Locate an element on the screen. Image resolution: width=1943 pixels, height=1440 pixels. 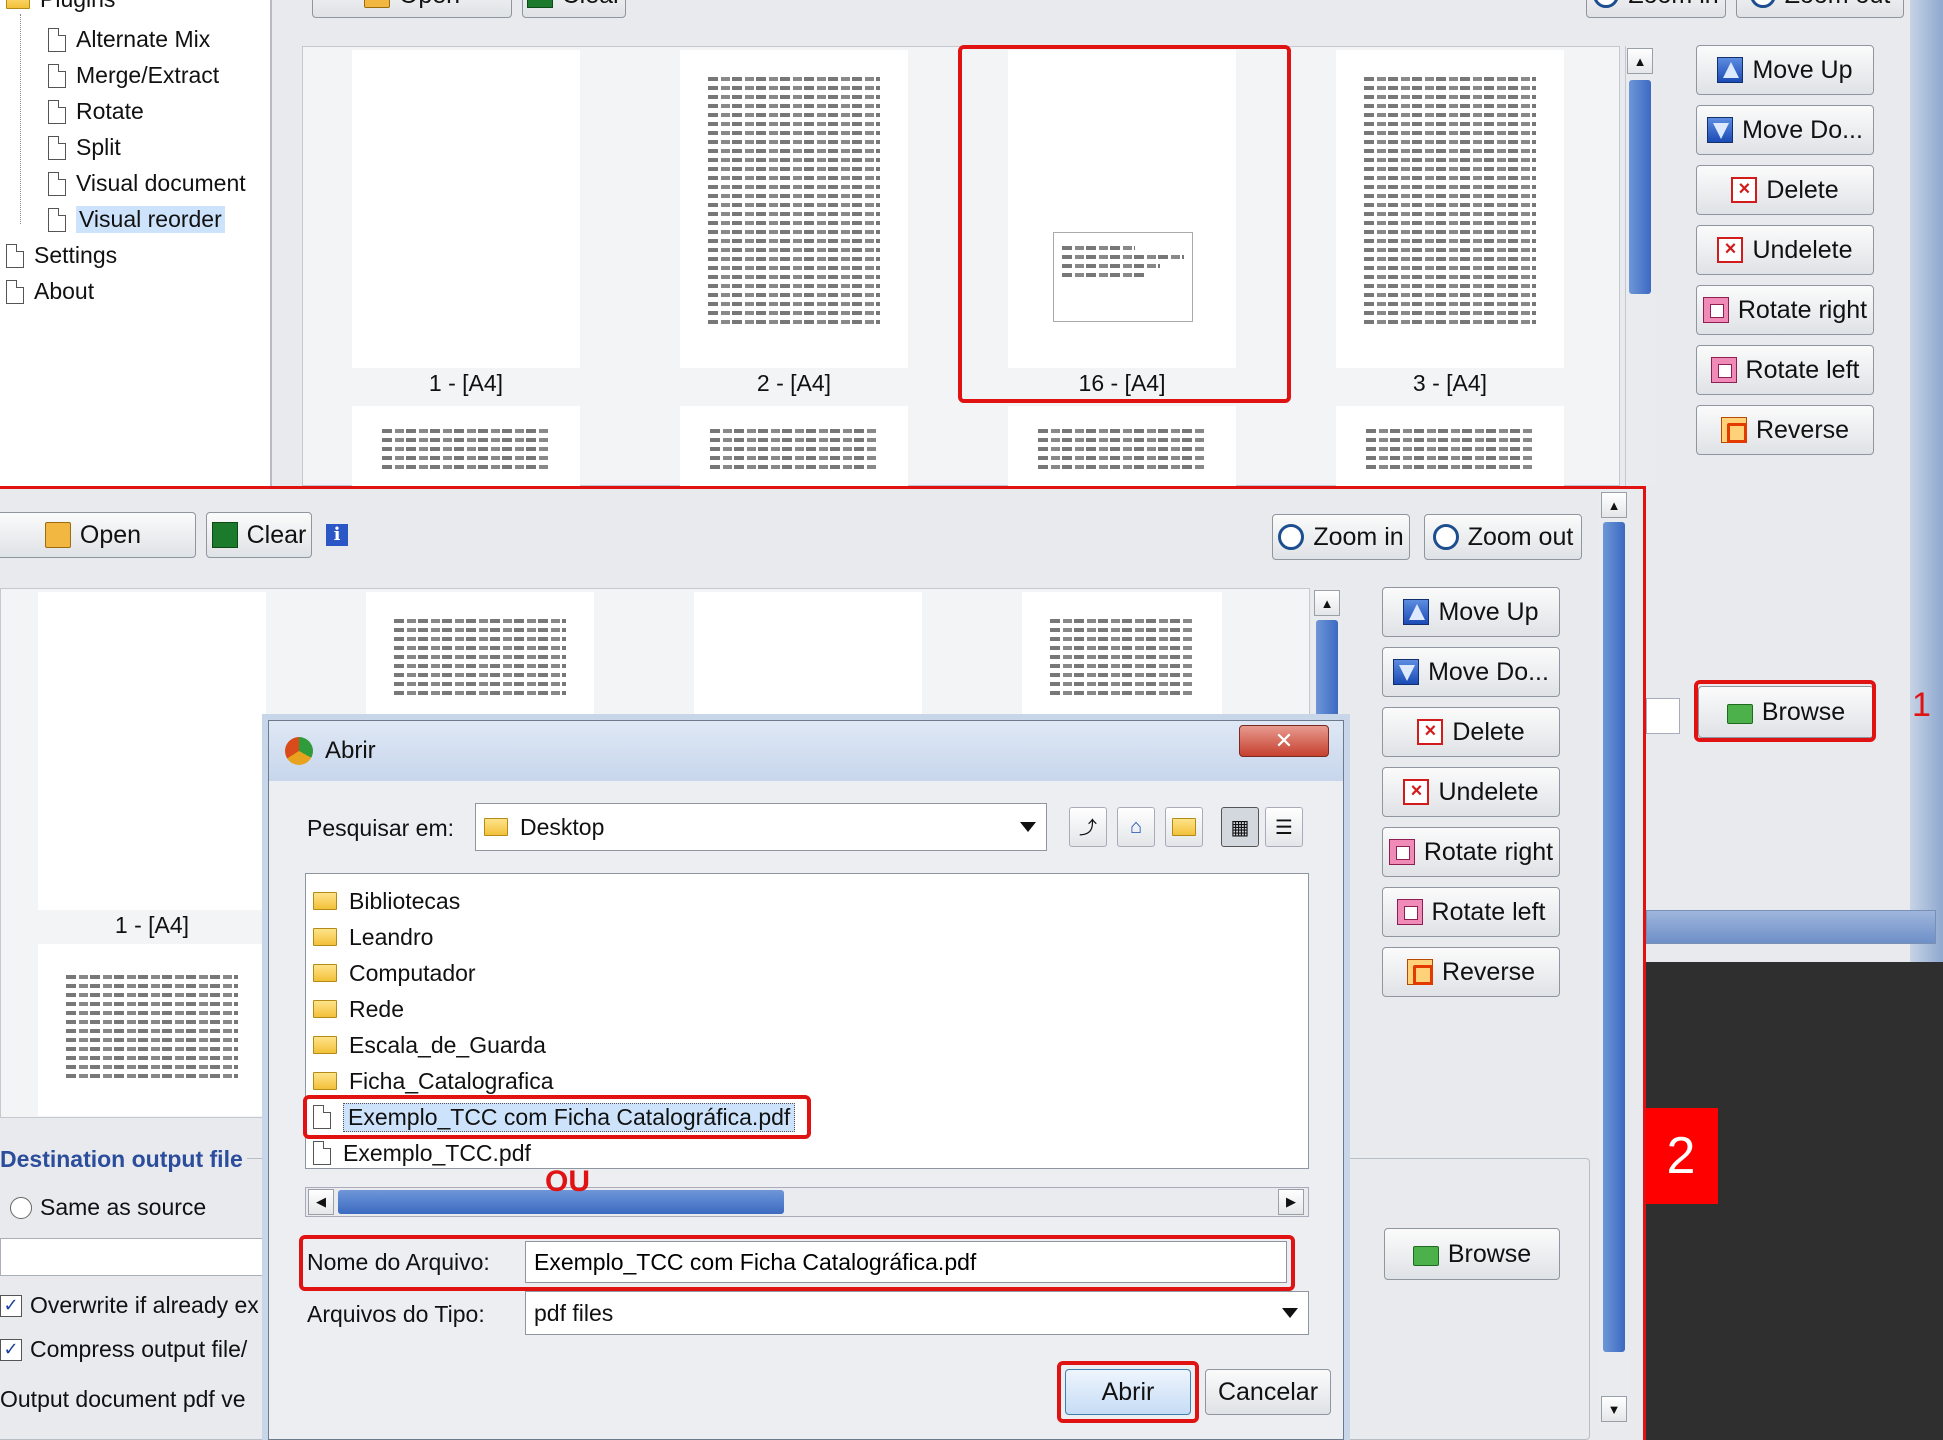
cancel-button: Cancelar is located at coordinates (1268, 1392).